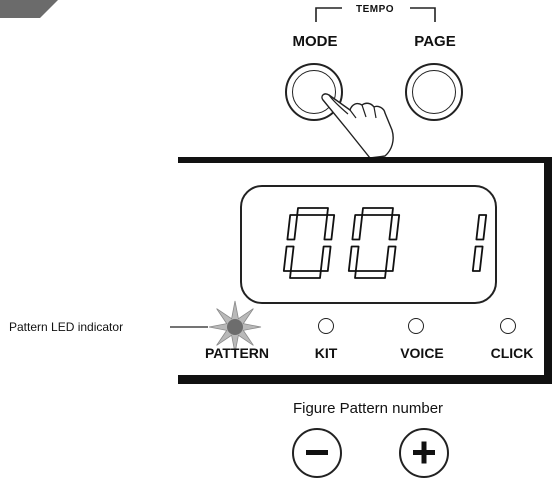 This screenshot has height=489, width=552. I want to click on figure-caption: Figure Pattern number, so click(368, 408).